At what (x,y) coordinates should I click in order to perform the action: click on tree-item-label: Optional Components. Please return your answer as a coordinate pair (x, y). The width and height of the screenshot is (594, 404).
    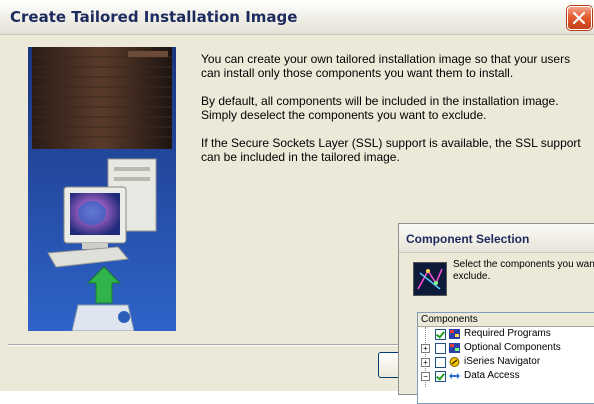
    Looking at the image, I should click on (512, 347).